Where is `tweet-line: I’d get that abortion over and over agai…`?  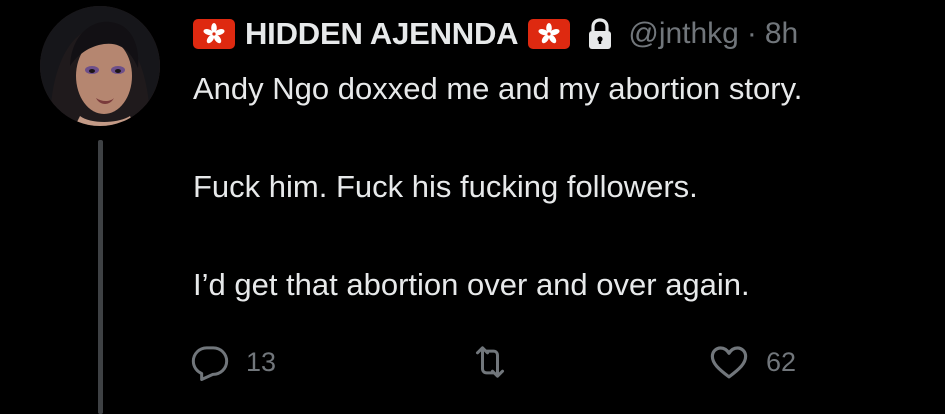 tweet-line: I’d get that abortion over and over agai… is located at coordinates (471, 284).